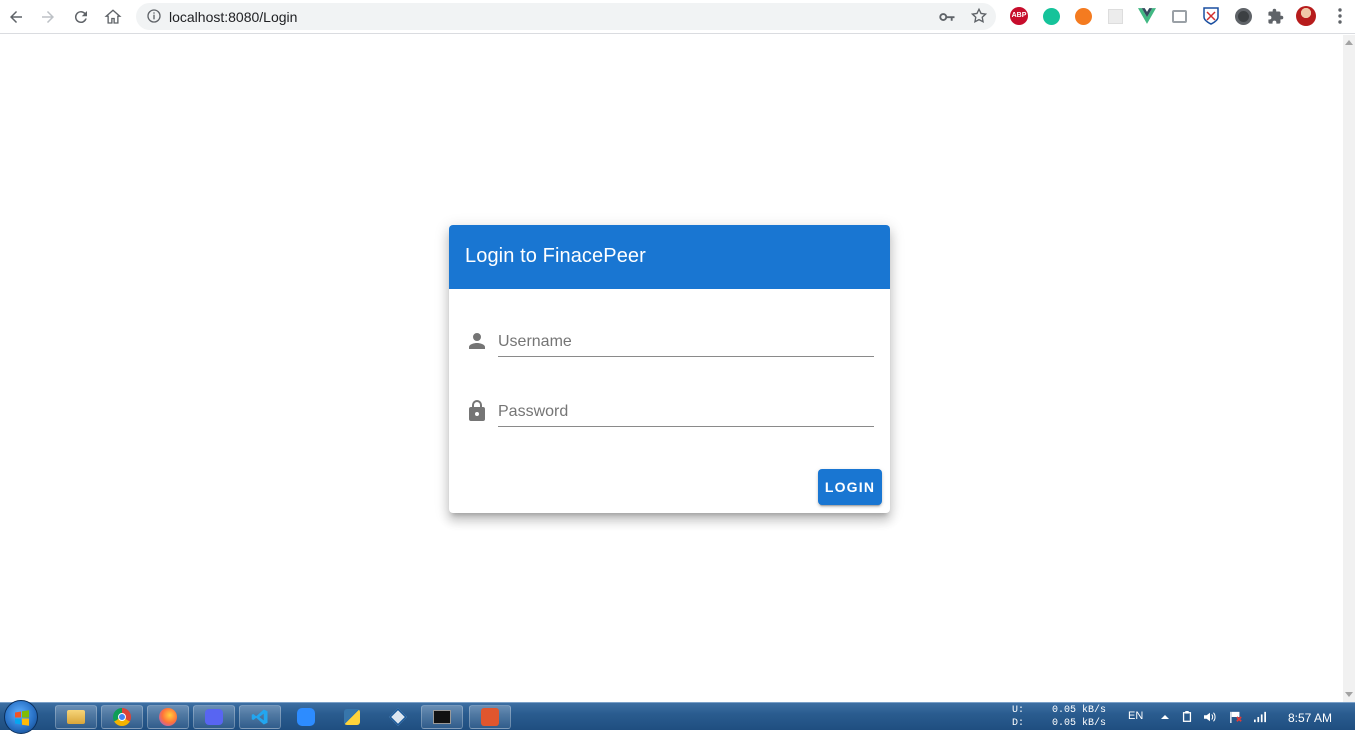 This screenshot has height=734, width=1355. I want to click on vscode-icon, so click(260, 717).